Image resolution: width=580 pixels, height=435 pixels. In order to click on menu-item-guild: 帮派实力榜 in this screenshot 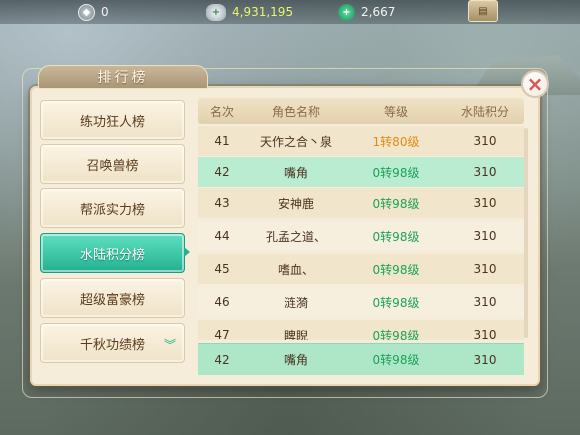, I will do `click(112, 208)`.